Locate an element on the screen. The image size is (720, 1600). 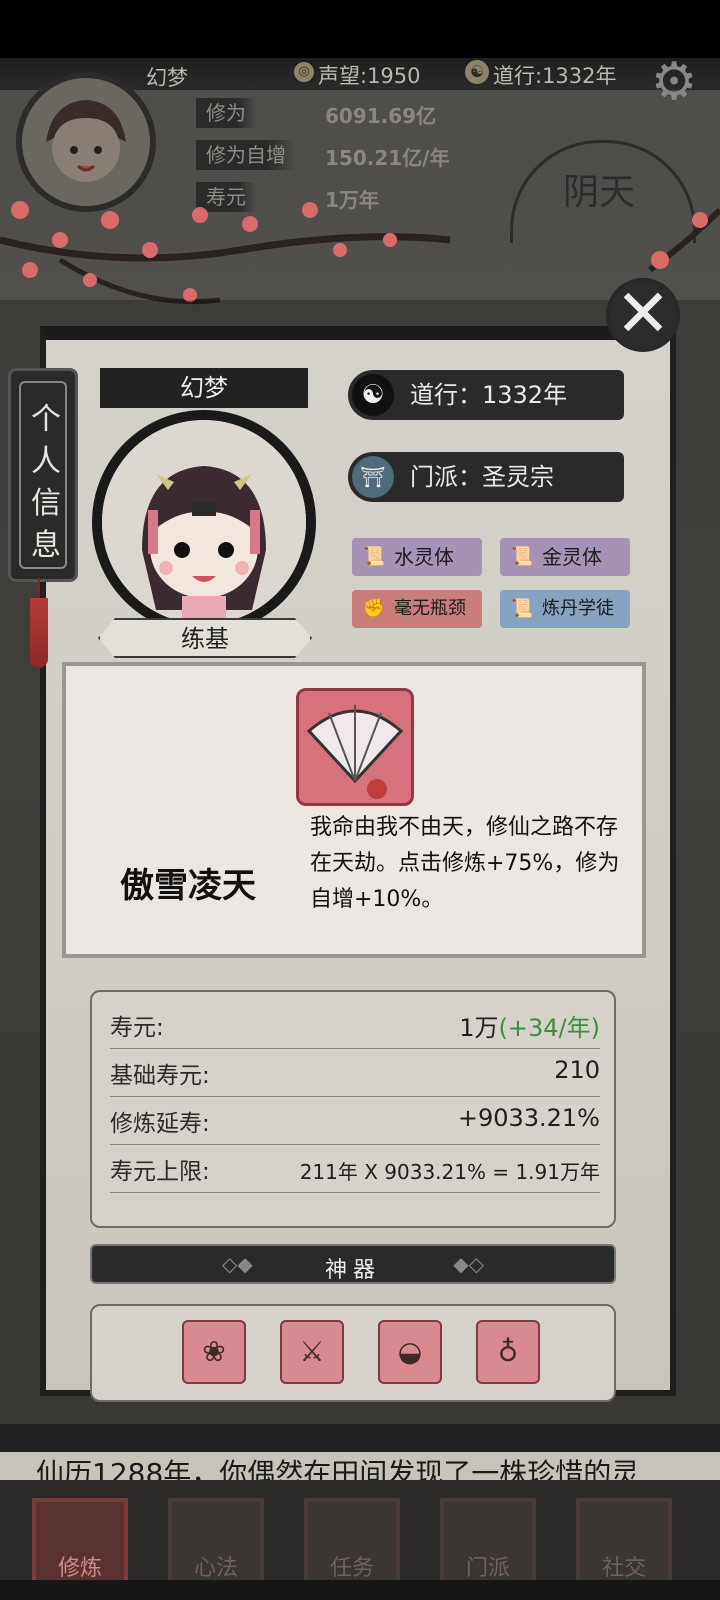
nav-label: 心法 is located at coordinates (215, 1568).